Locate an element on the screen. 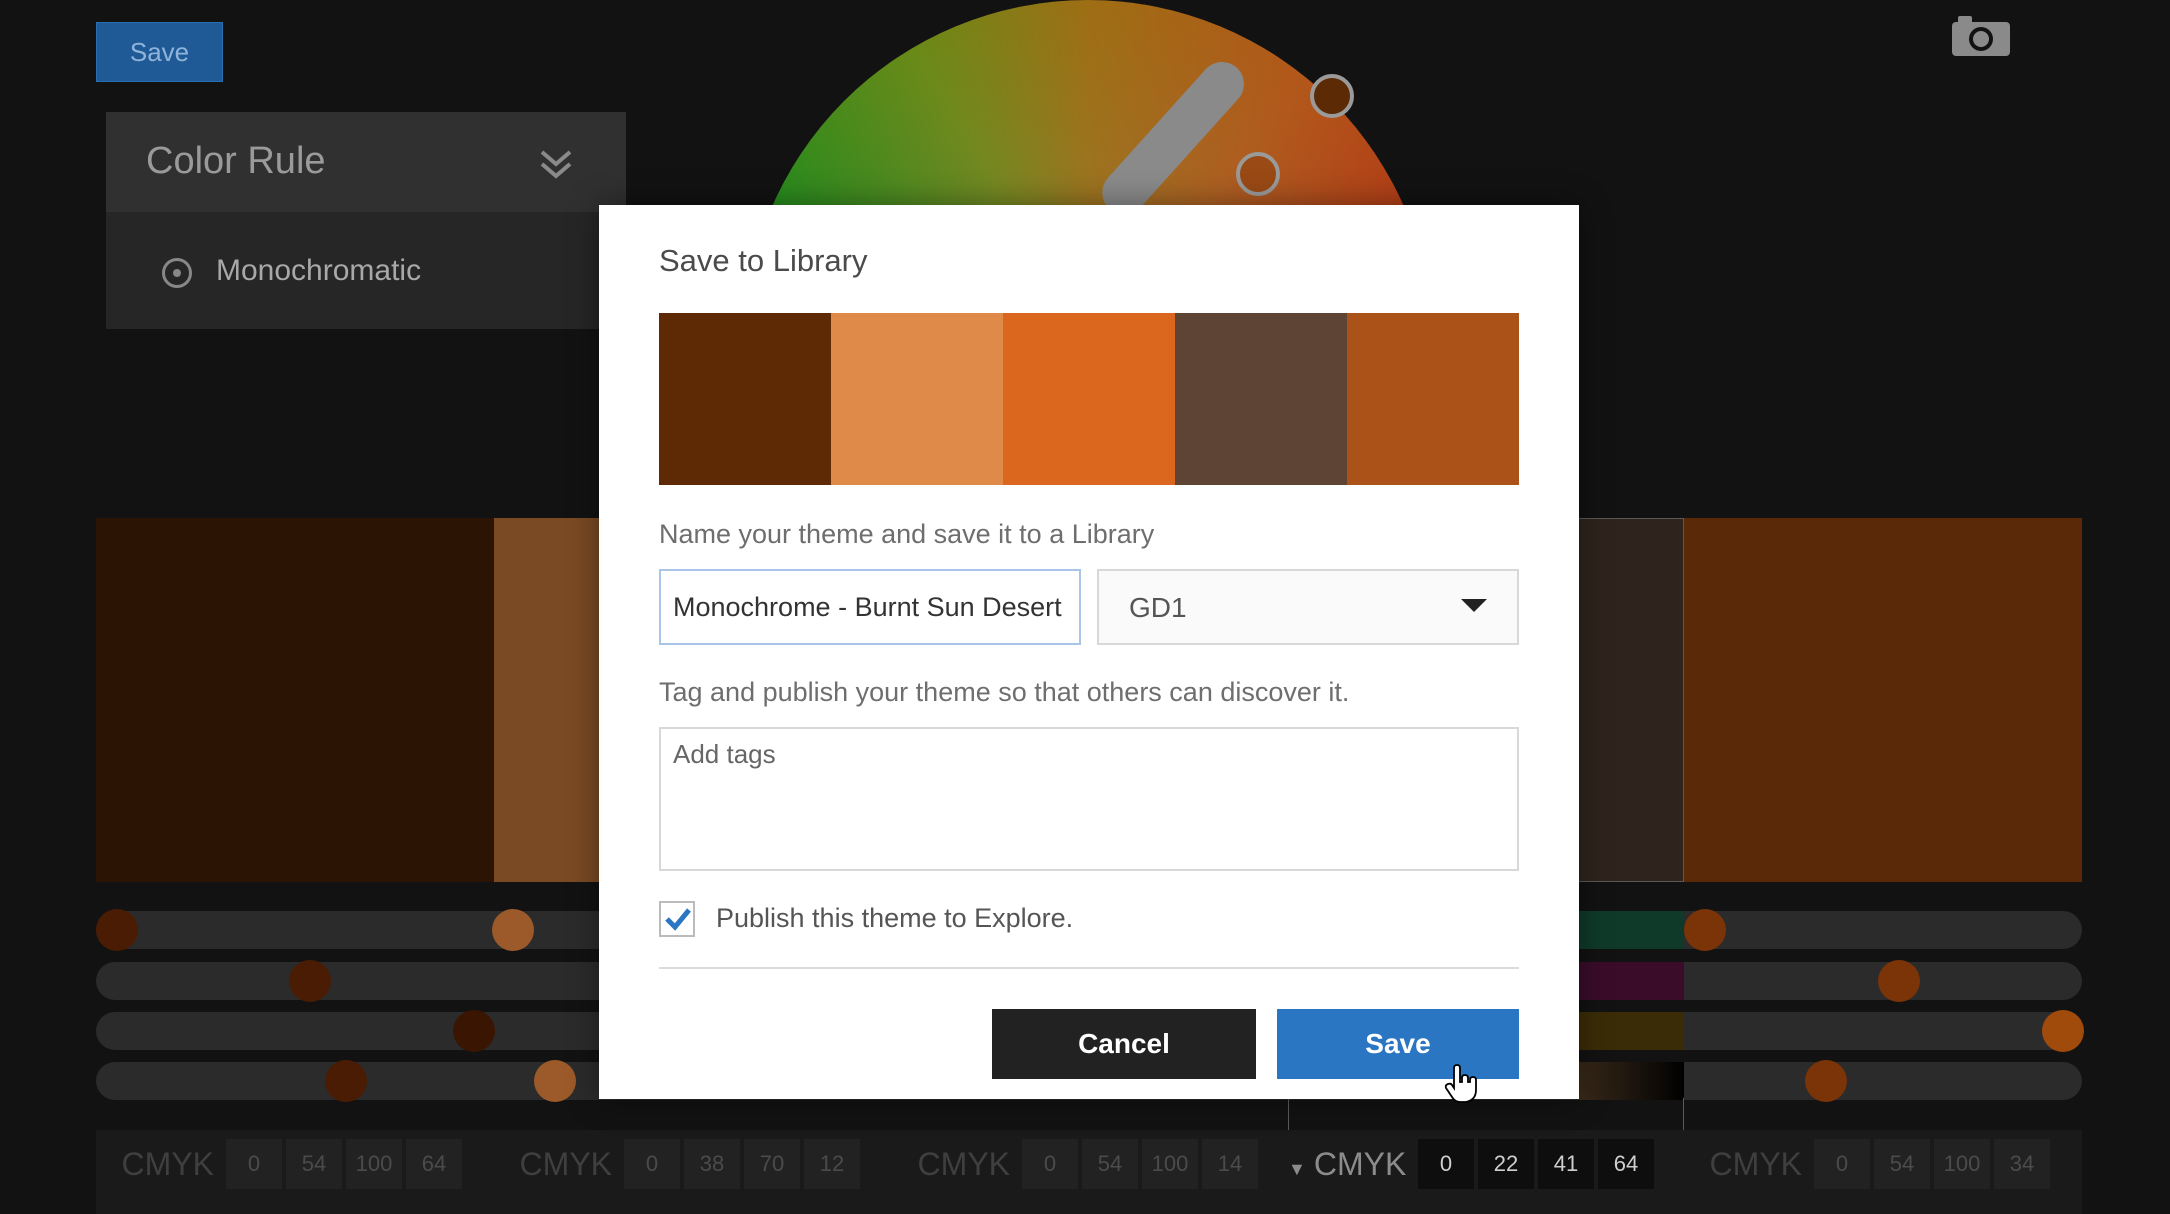  cmyk-group: CMYK 0 54 100 64 is located at coordinates (281, 1164).